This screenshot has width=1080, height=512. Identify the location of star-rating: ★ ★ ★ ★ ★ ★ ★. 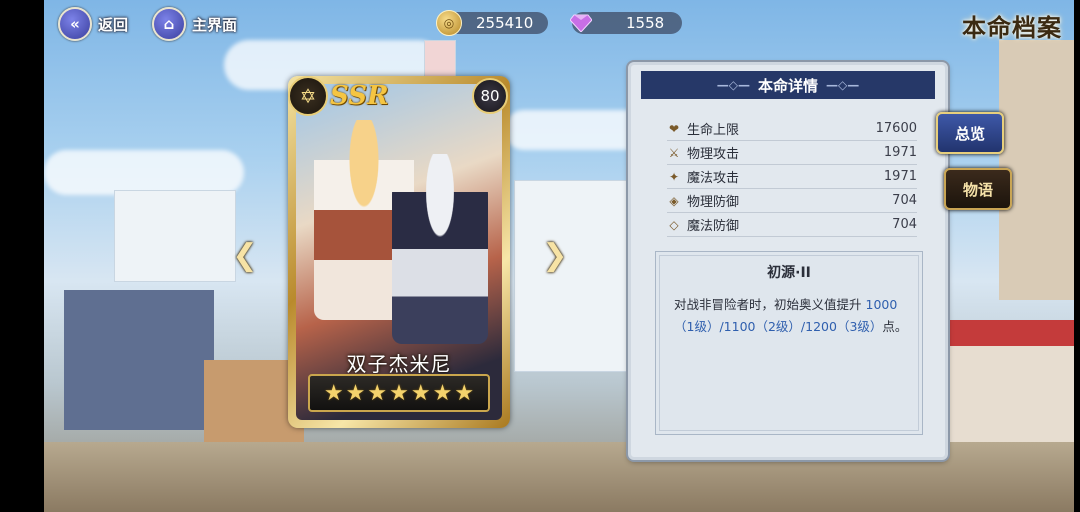
(399, 393).